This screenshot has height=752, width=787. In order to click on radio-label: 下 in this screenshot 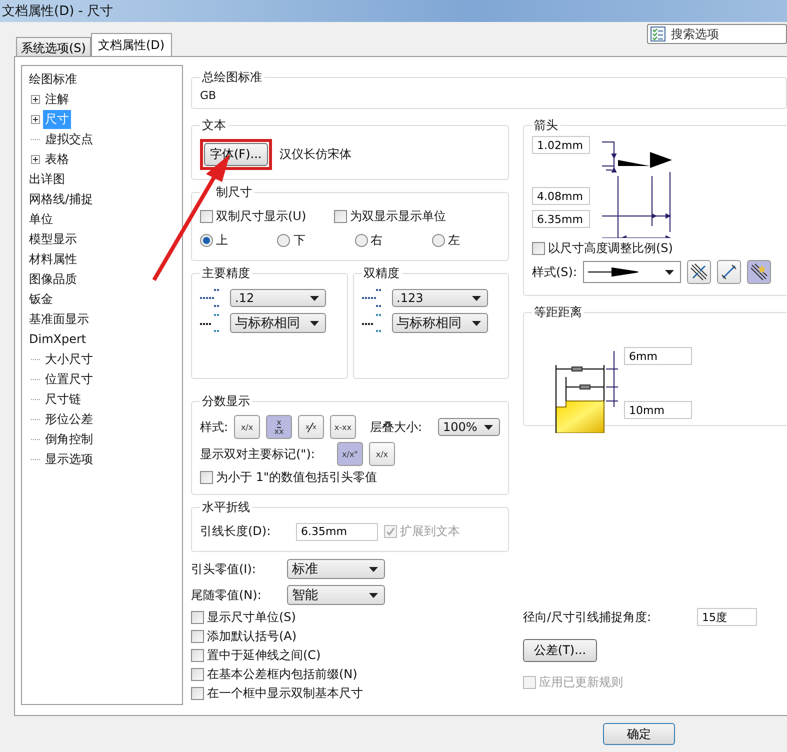, I will do `click(299, 240)`.